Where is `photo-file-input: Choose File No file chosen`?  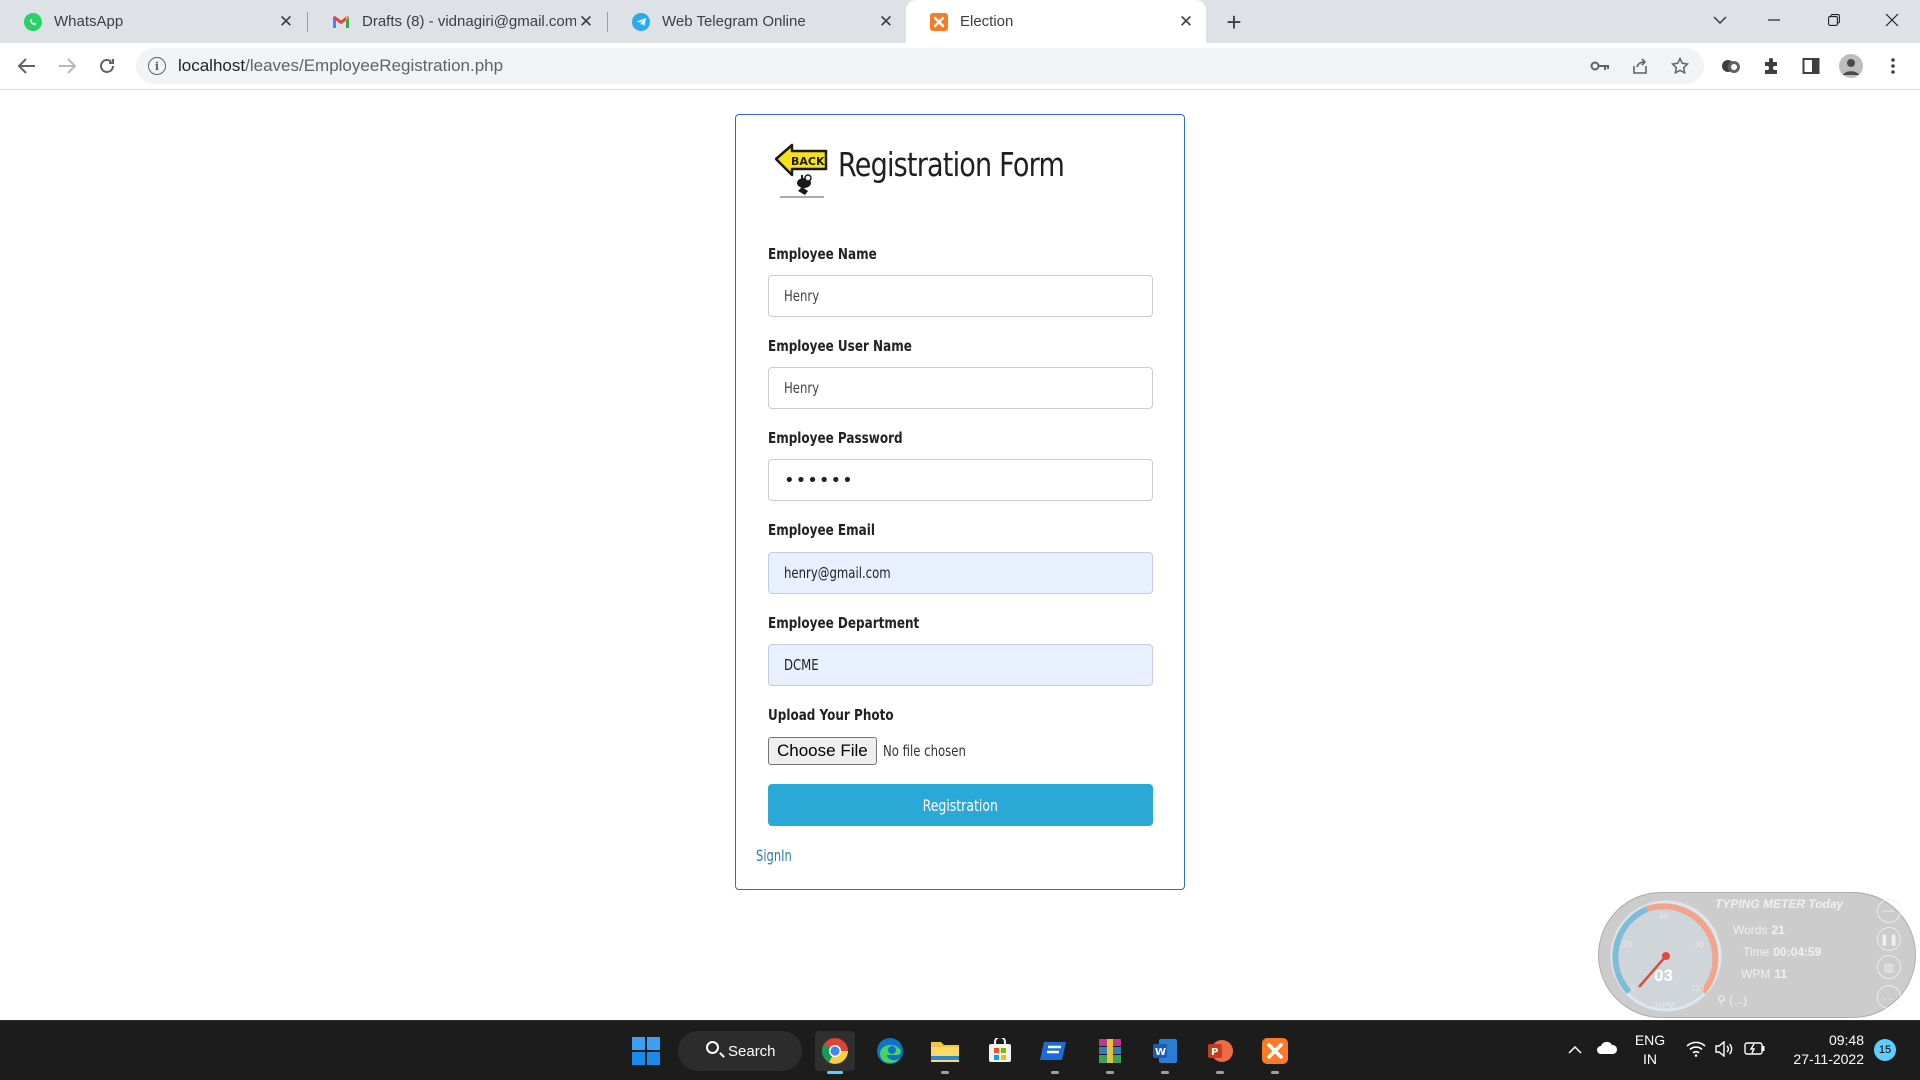 photo-file-input: Choose File No file chosen is located at coordinates (878, 751).